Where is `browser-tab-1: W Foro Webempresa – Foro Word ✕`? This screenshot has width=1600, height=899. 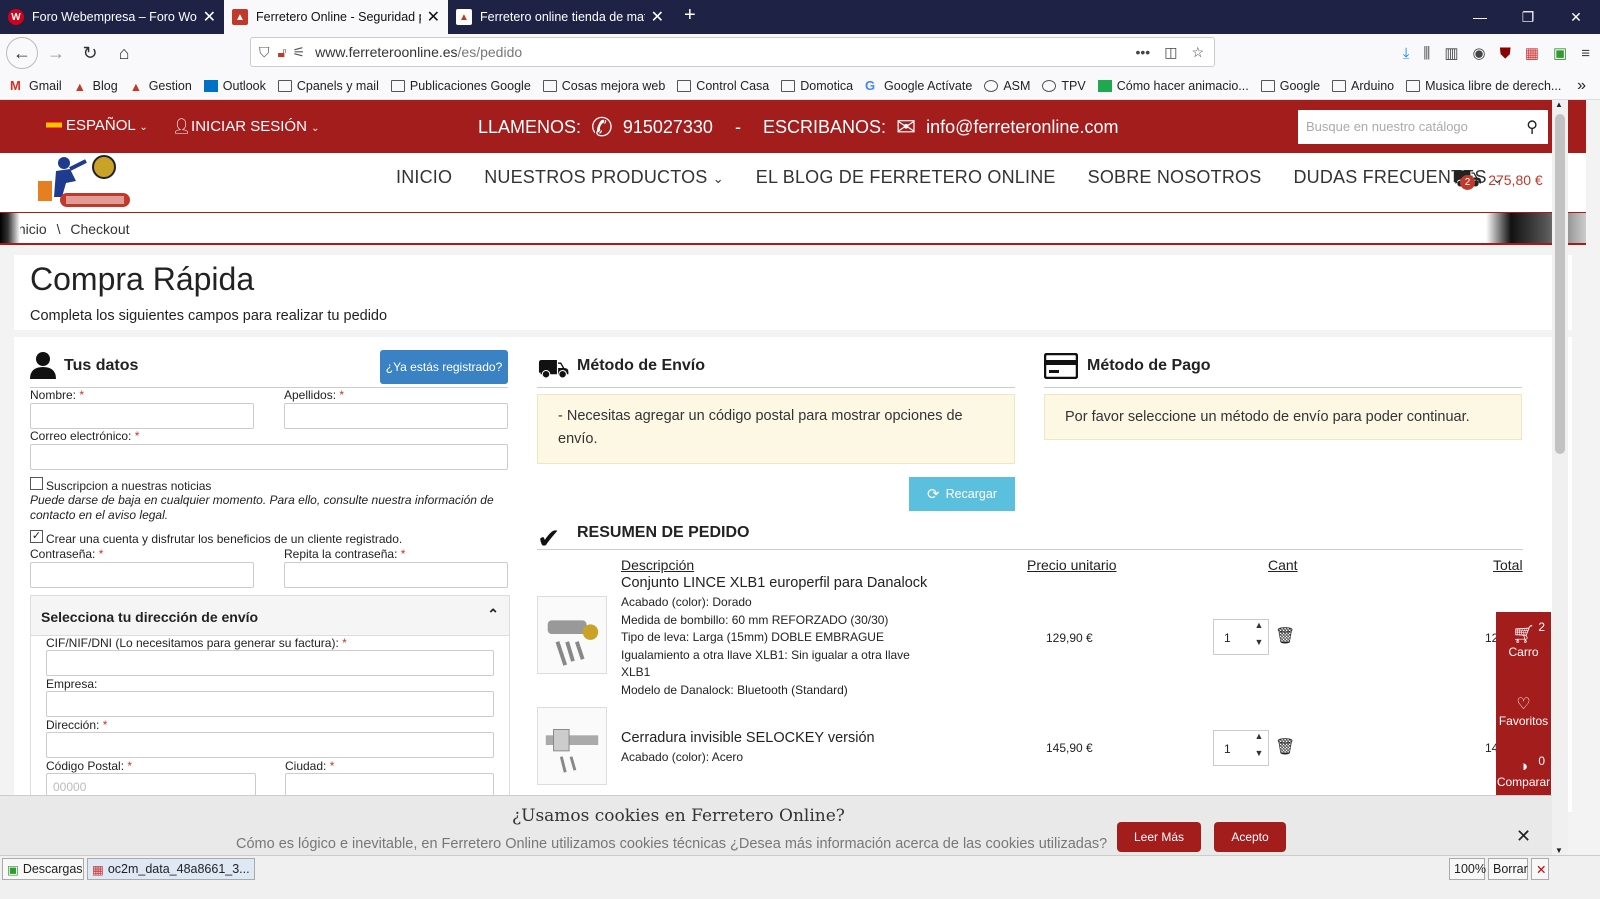 browser-tab-1: W Foro Webempresa – Foro Word ✕ is located at coordinates (112, 17).